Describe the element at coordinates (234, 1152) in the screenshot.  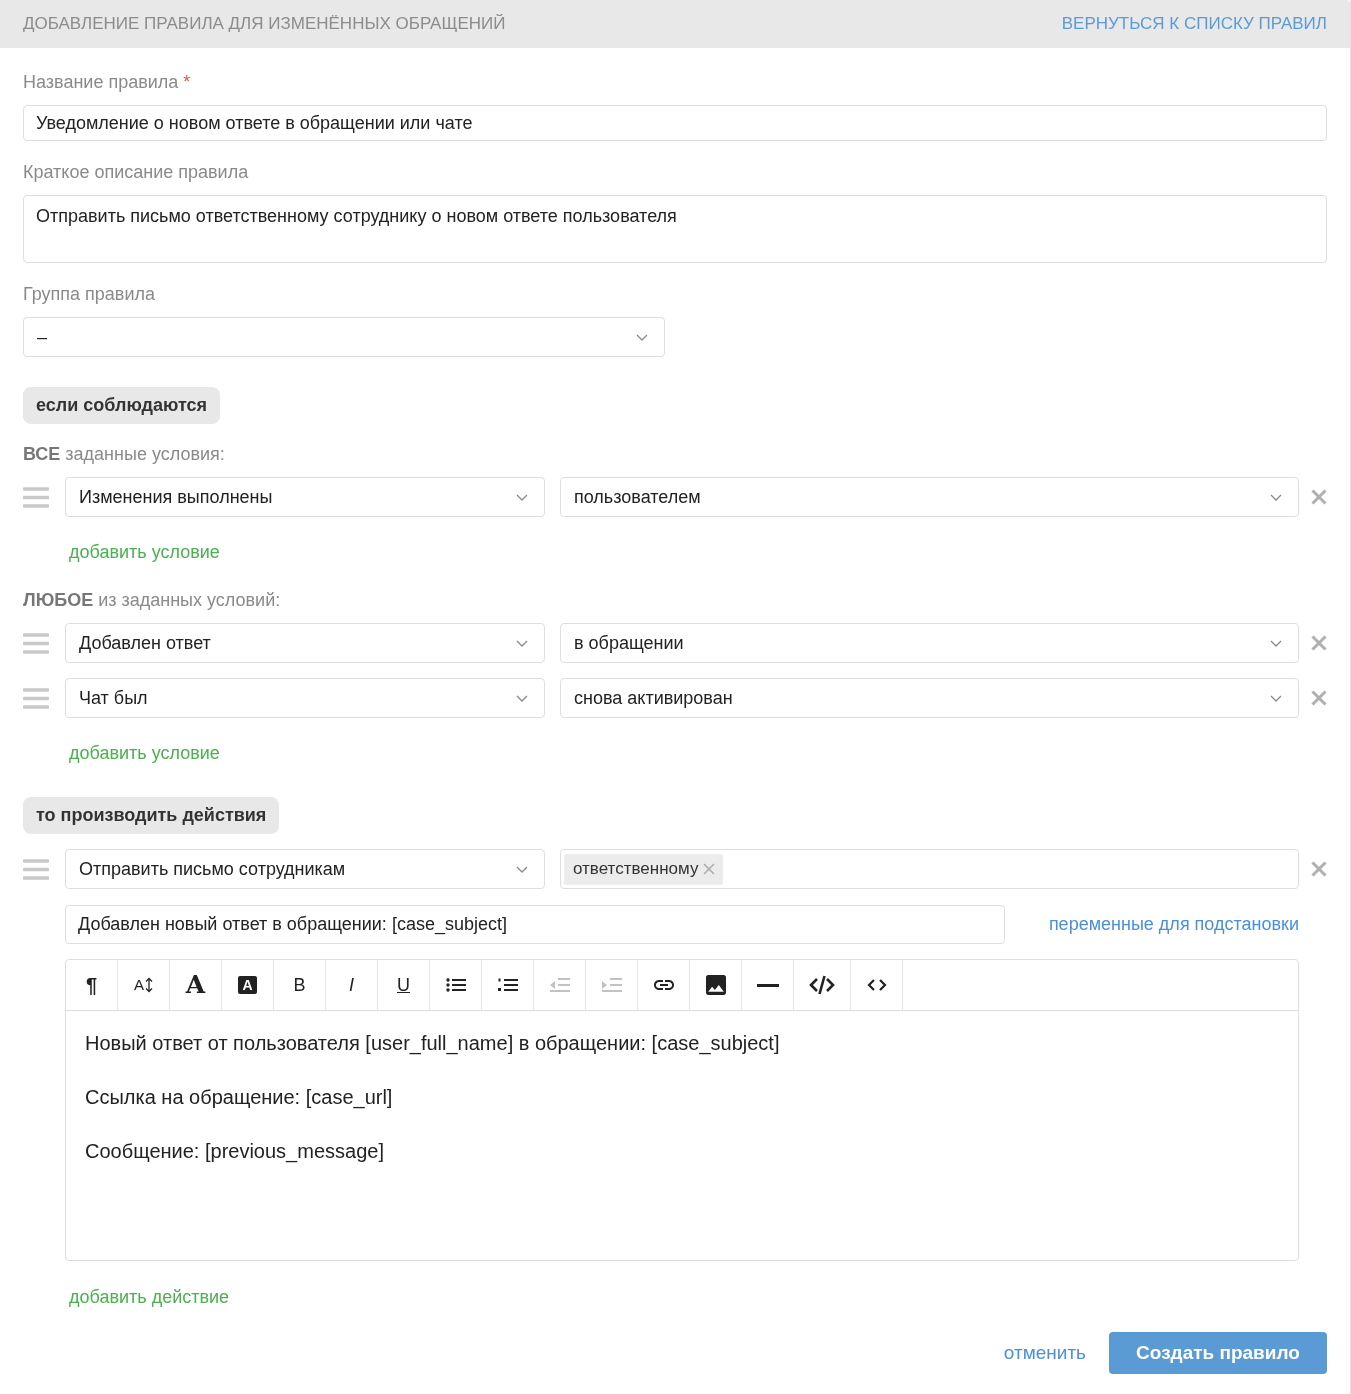
I see `editor-paragraph: Сообщение: [previous_message]` at that location.